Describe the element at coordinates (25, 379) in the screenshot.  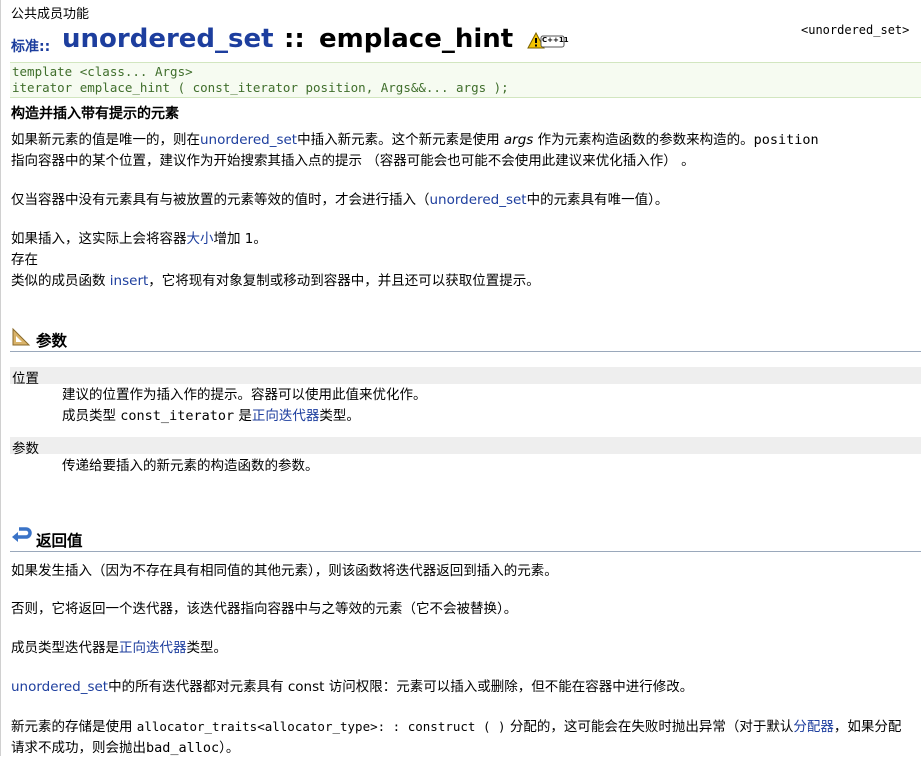
I see `param-name-position: 位置` at that location.